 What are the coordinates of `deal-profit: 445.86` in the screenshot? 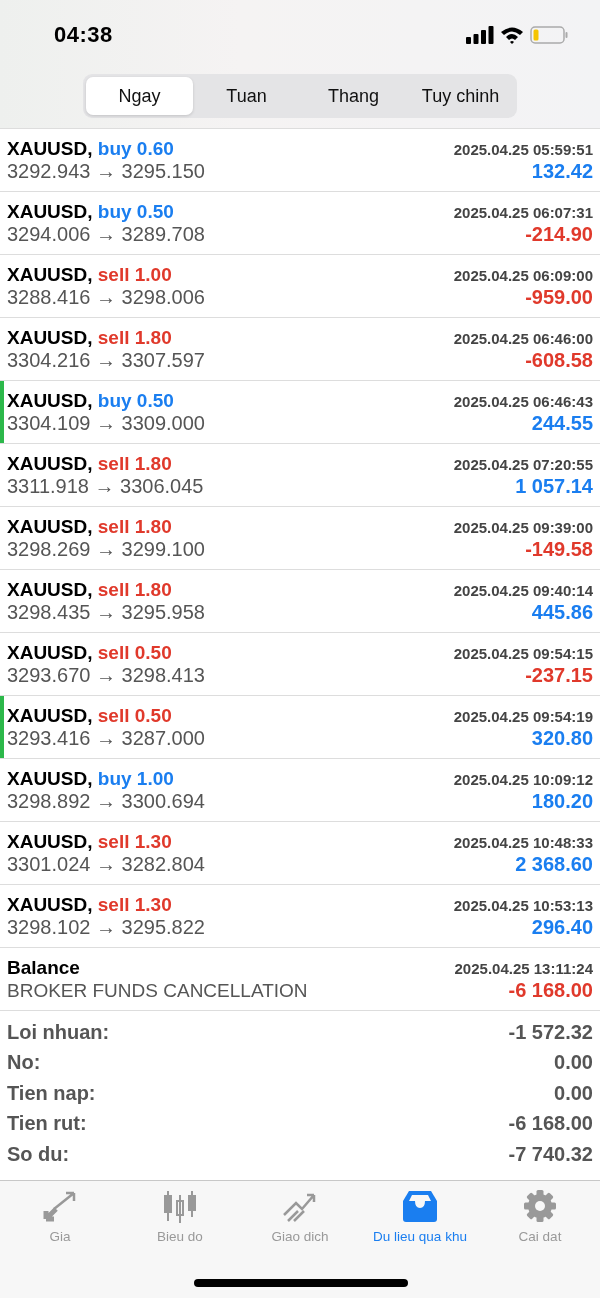 It's located at (562, 612).